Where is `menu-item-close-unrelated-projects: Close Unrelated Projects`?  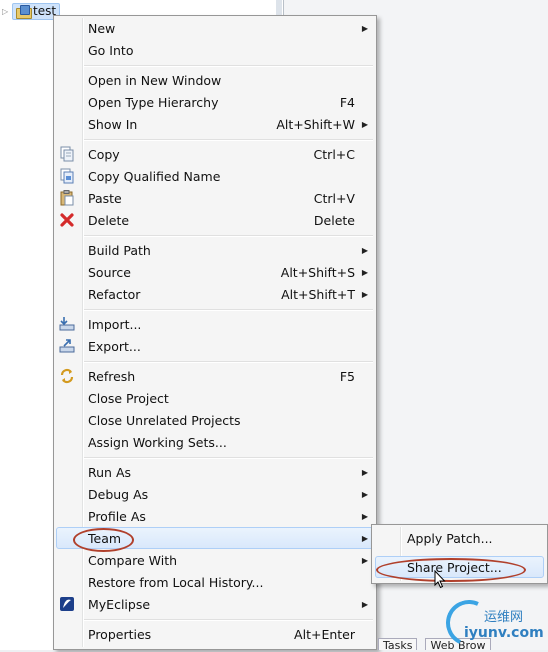
menu-item-close-unrelated-projects: Close Unrelated Projects is located at coordinates (215, 420).